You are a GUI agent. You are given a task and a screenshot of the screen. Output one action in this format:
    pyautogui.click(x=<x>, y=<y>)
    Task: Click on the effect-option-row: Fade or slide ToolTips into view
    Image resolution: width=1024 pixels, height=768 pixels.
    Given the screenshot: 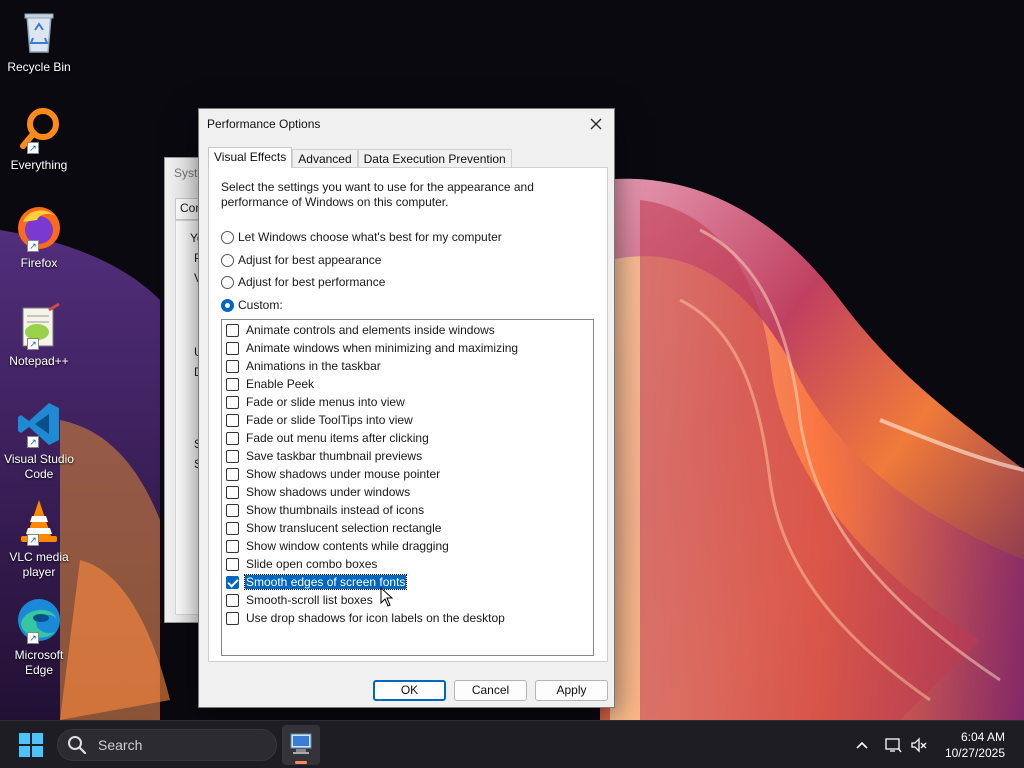 What is the action you would take?
    pyautogui.click(x=320, y=420)
    